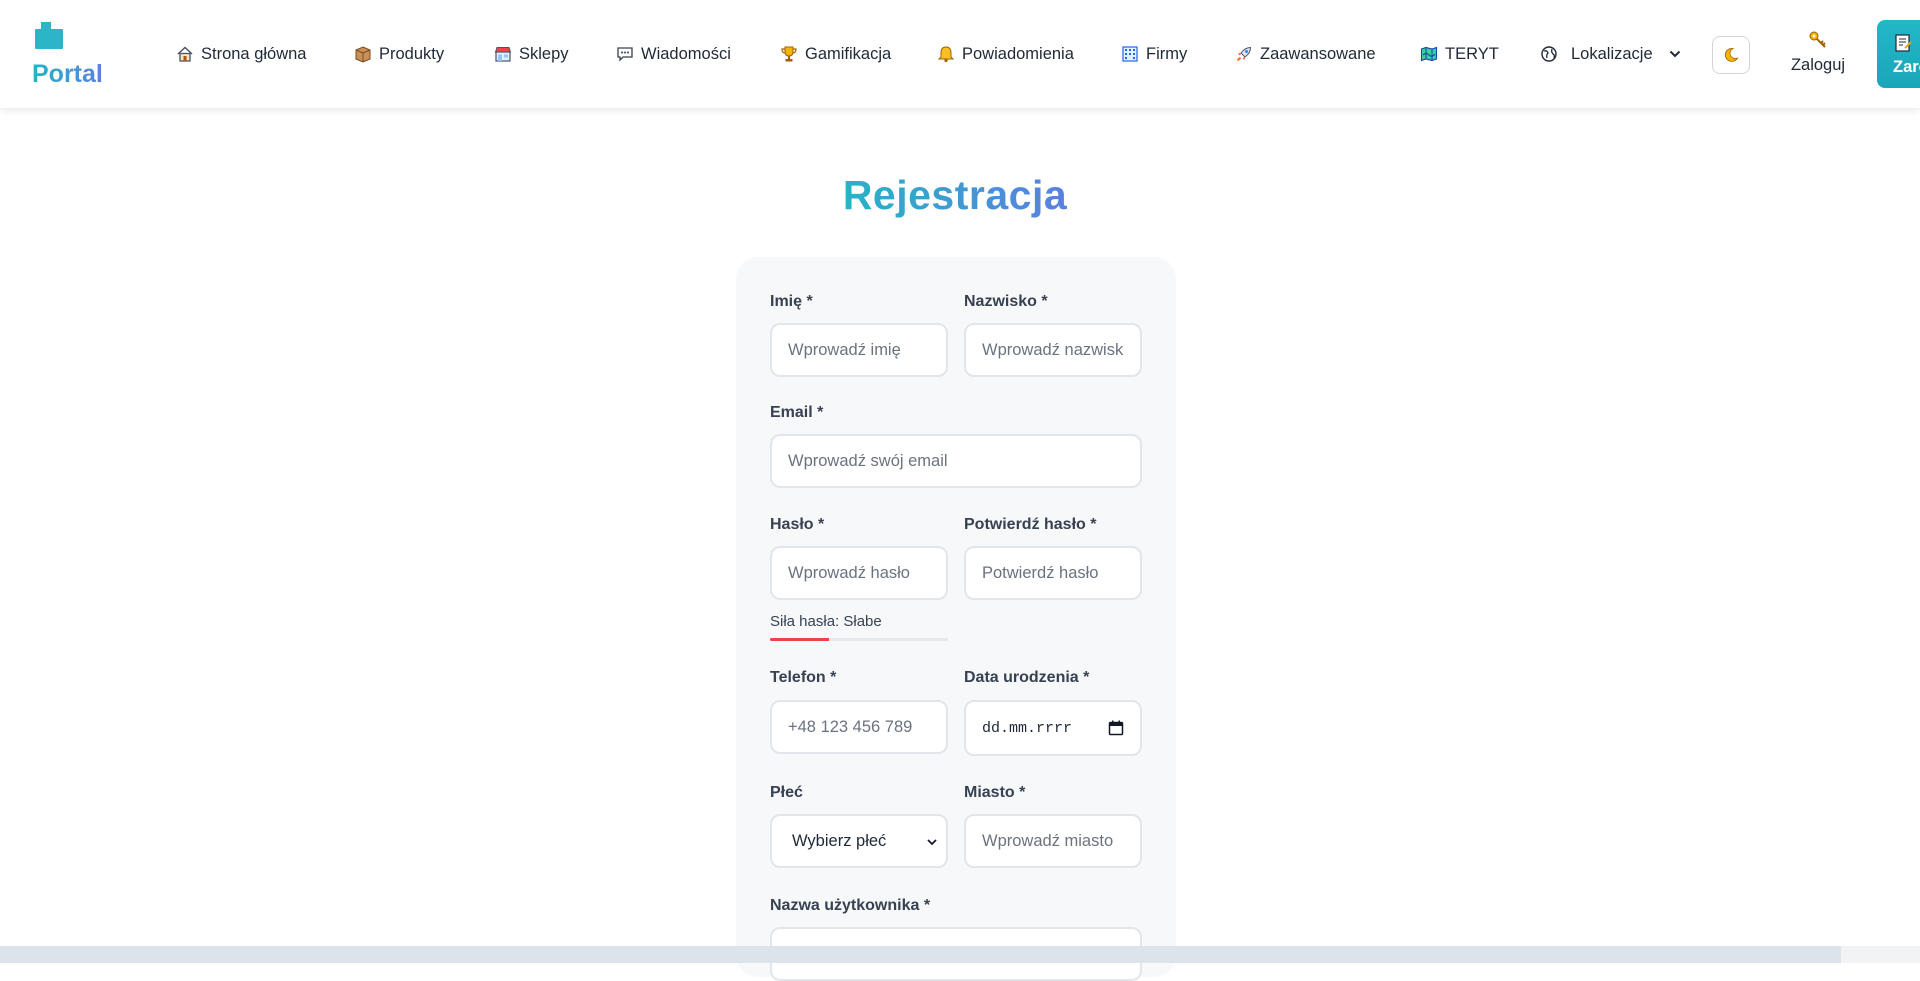 The width and height of the screenshot is (1920, 981). What do you see at coordinates (1018, 53) in the screenshot?
I see `nav-item-label: Powiadomienia` at bounding box center [1018, 53].